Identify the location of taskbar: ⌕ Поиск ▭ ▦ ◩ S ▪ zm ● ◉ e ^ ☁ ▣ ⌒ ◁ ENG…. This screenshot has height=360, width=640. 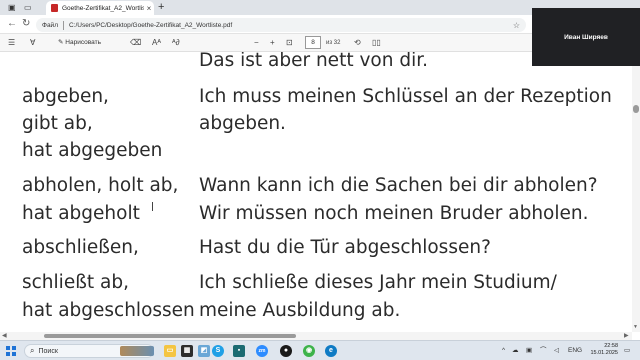
(320, 350).